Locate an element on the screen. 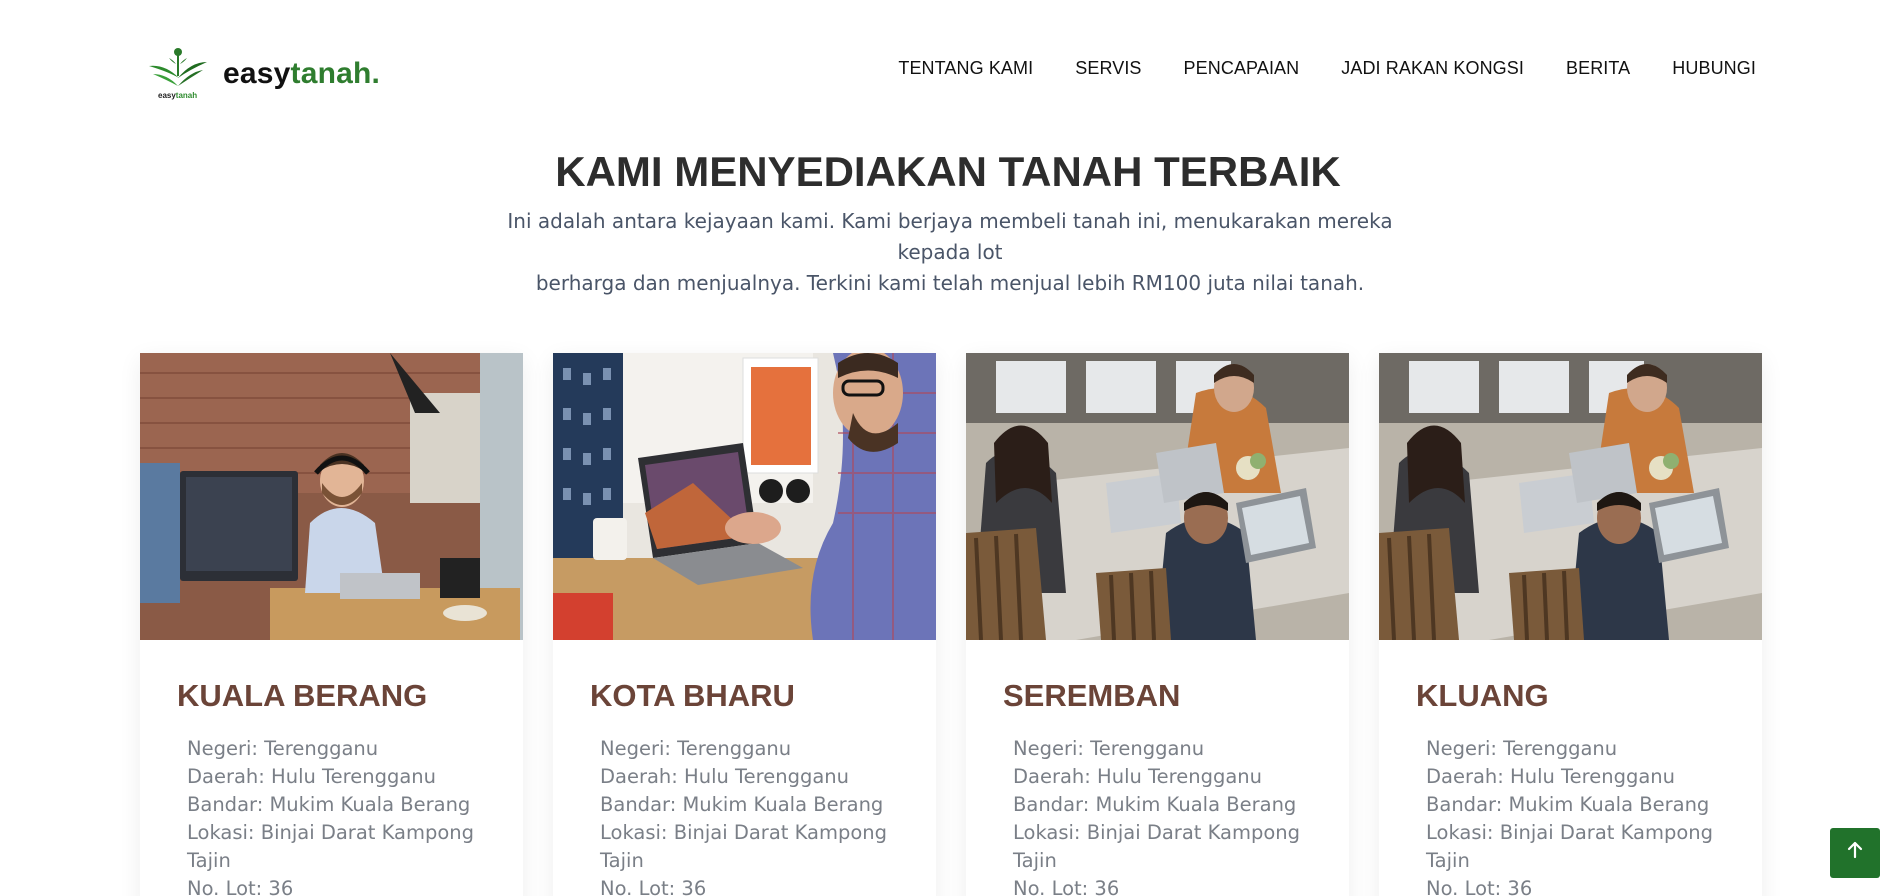 The height and width of the screenshot is (896, 1896). arrow-up-icon is located at coordinates (1855, 853).